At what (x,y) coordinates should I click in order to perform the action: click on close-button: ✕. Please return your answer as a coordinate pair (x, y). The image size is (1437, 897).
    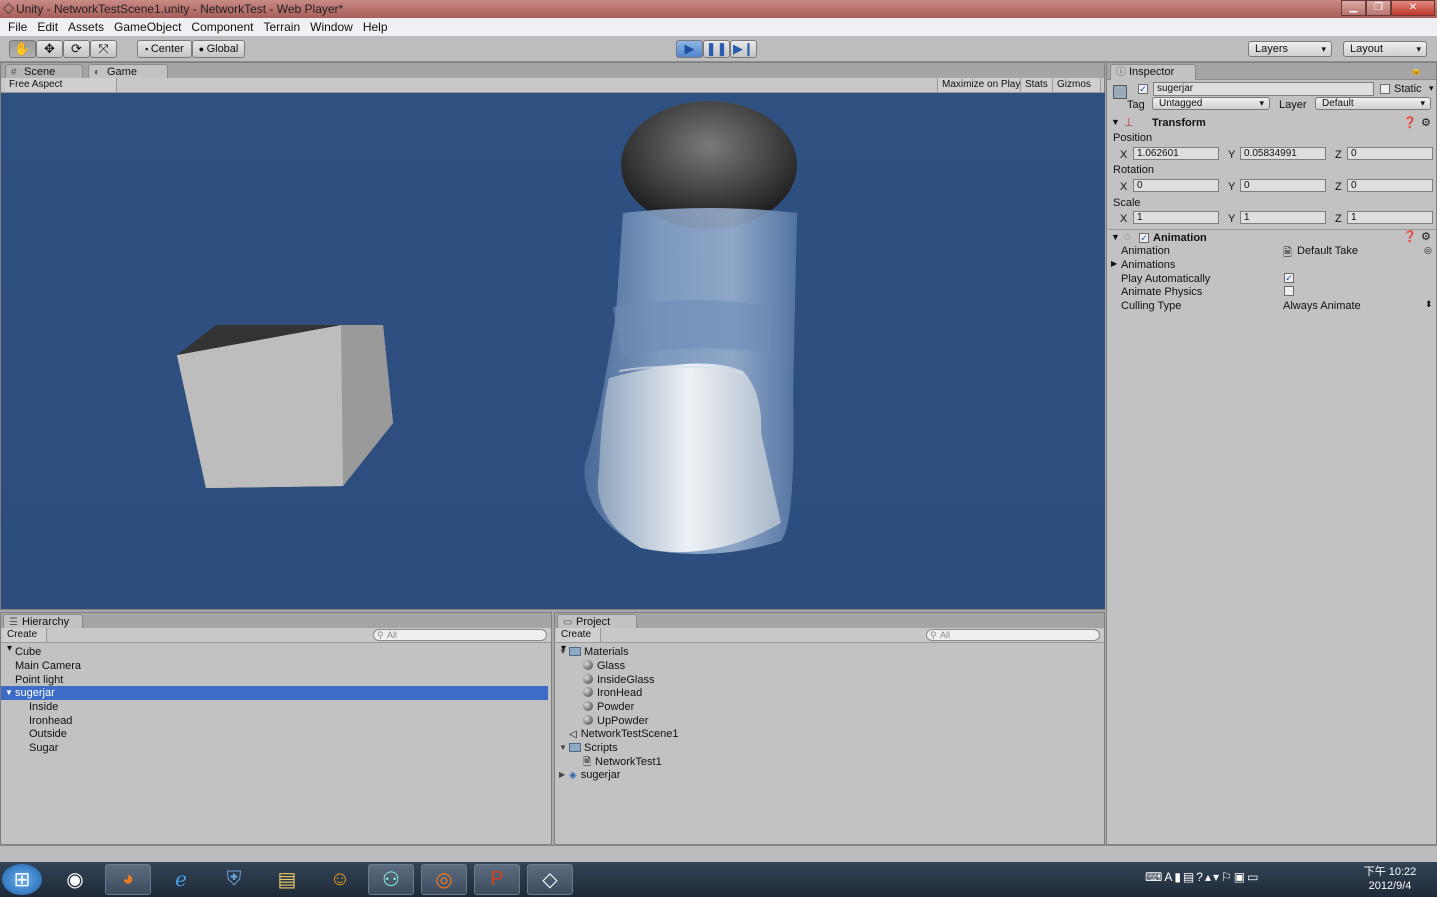
    Looking at the image, I should click on (1413, 8).